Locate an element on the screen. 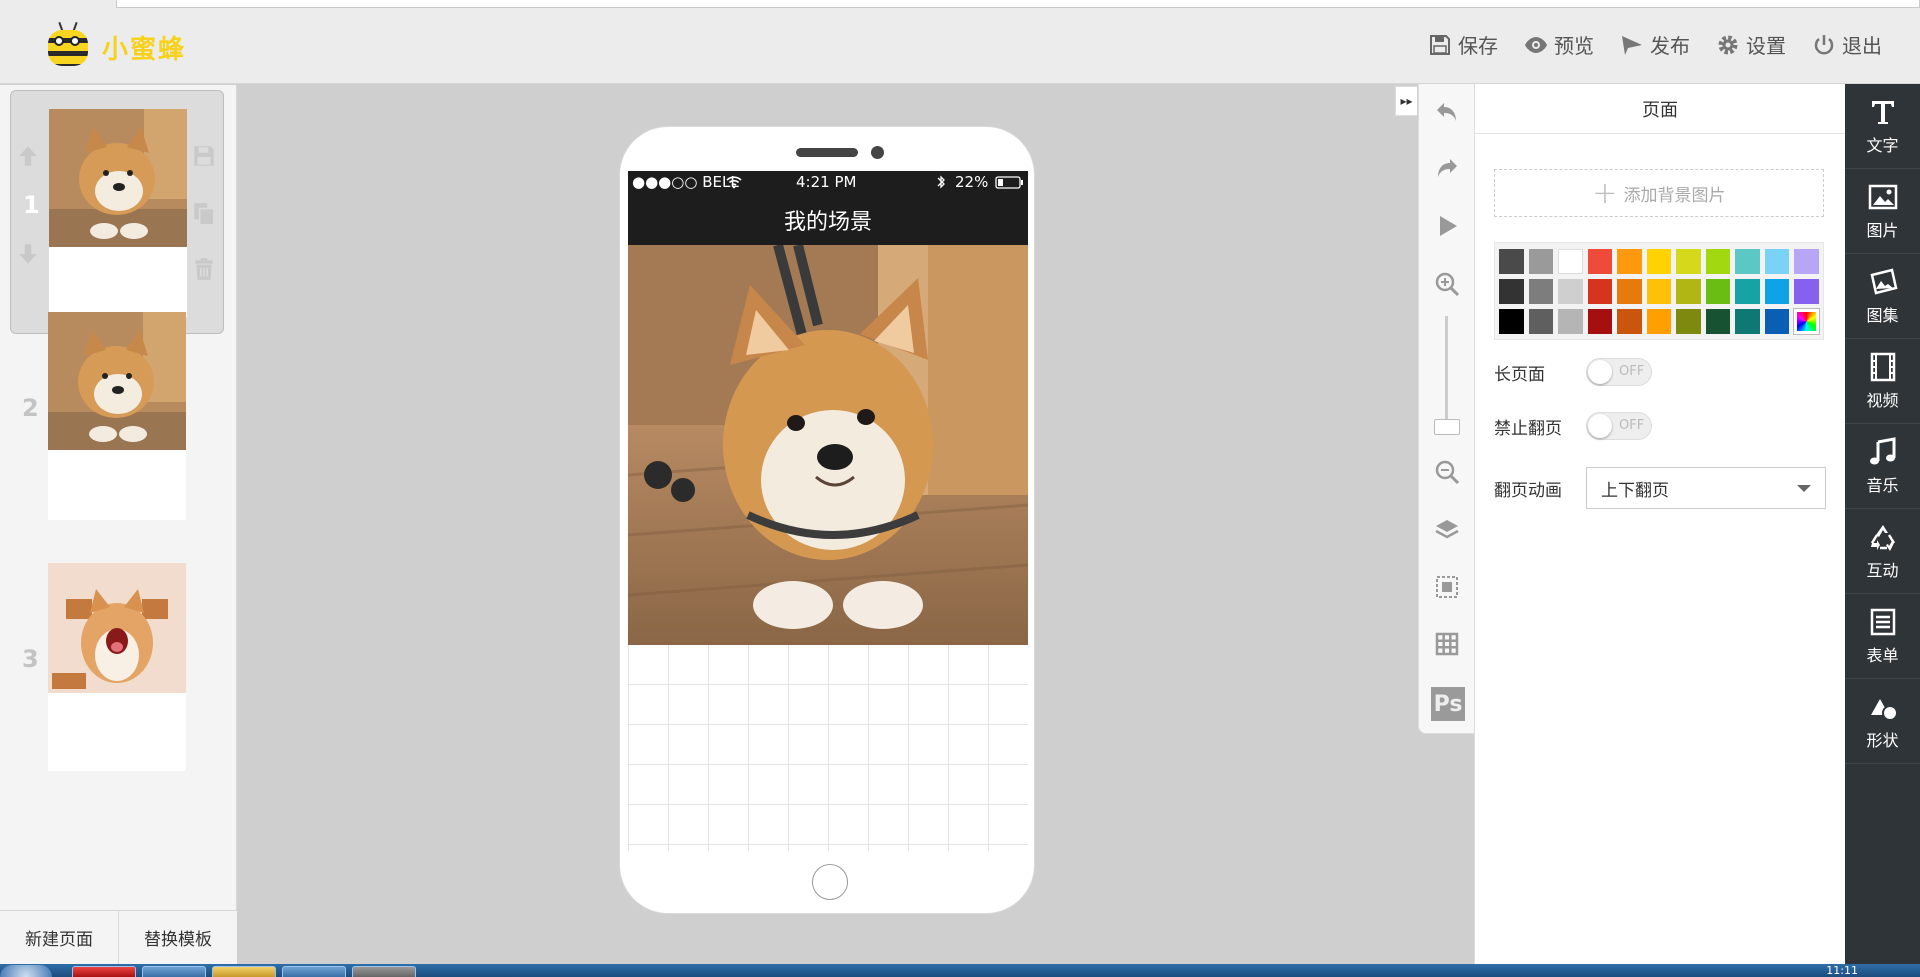 This screenshot has height=977, width=1920. grid-icon is located at coordinates (1447, 644).